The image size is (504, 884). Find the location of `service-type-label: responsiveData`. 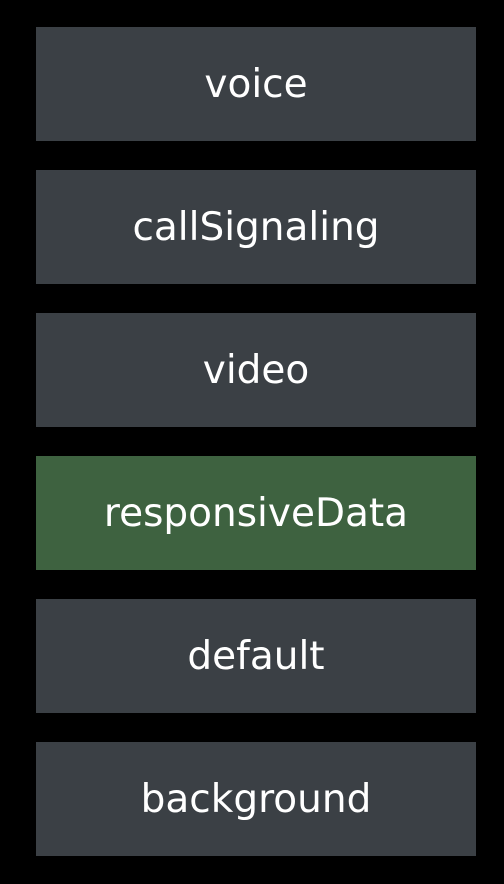

service-type-label: responsiveData is located at coordinates (256, 513).